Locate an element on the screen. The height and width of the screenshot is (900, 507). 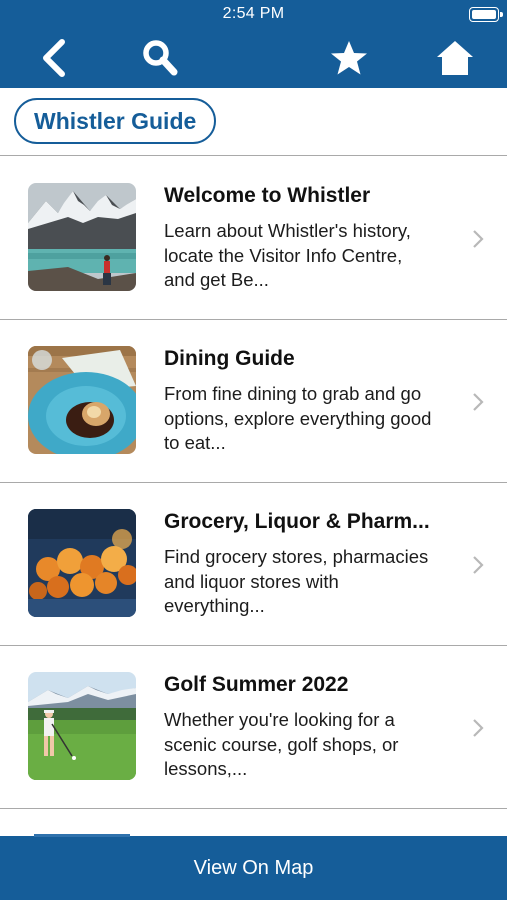
search-icon is located at coordinates (160, 58).